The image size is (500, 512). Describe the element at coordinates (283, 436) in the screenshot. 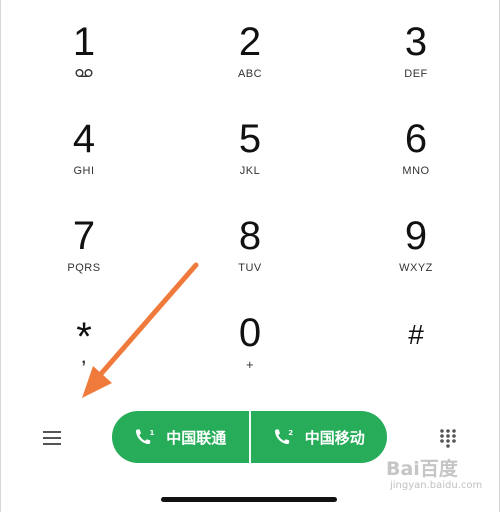

I see `phone-sim2-icon: 2` at that location.